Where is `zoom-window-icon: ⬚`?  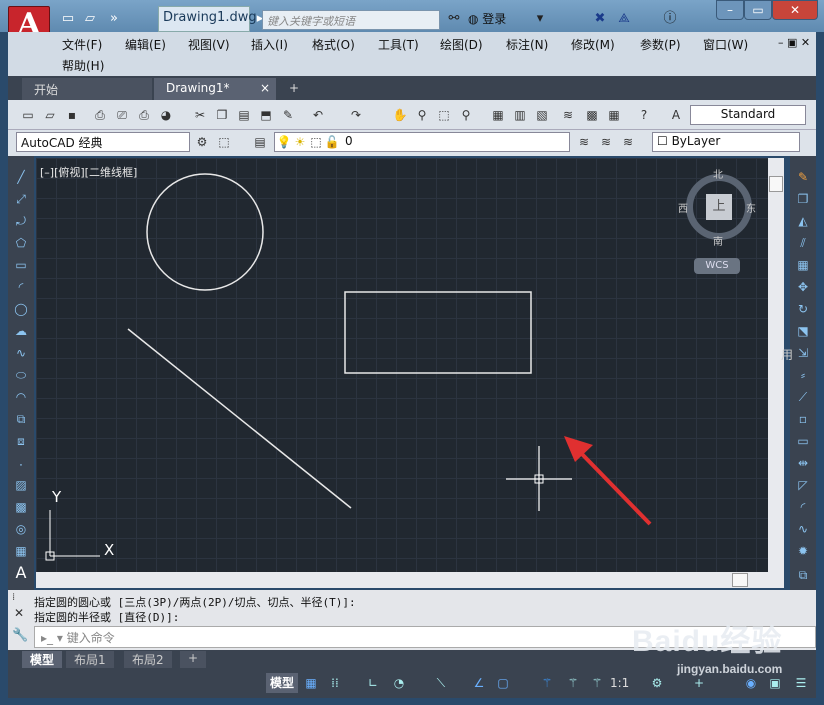 zoom-window-icon: ⬚ is located at coordinates (444, 115).